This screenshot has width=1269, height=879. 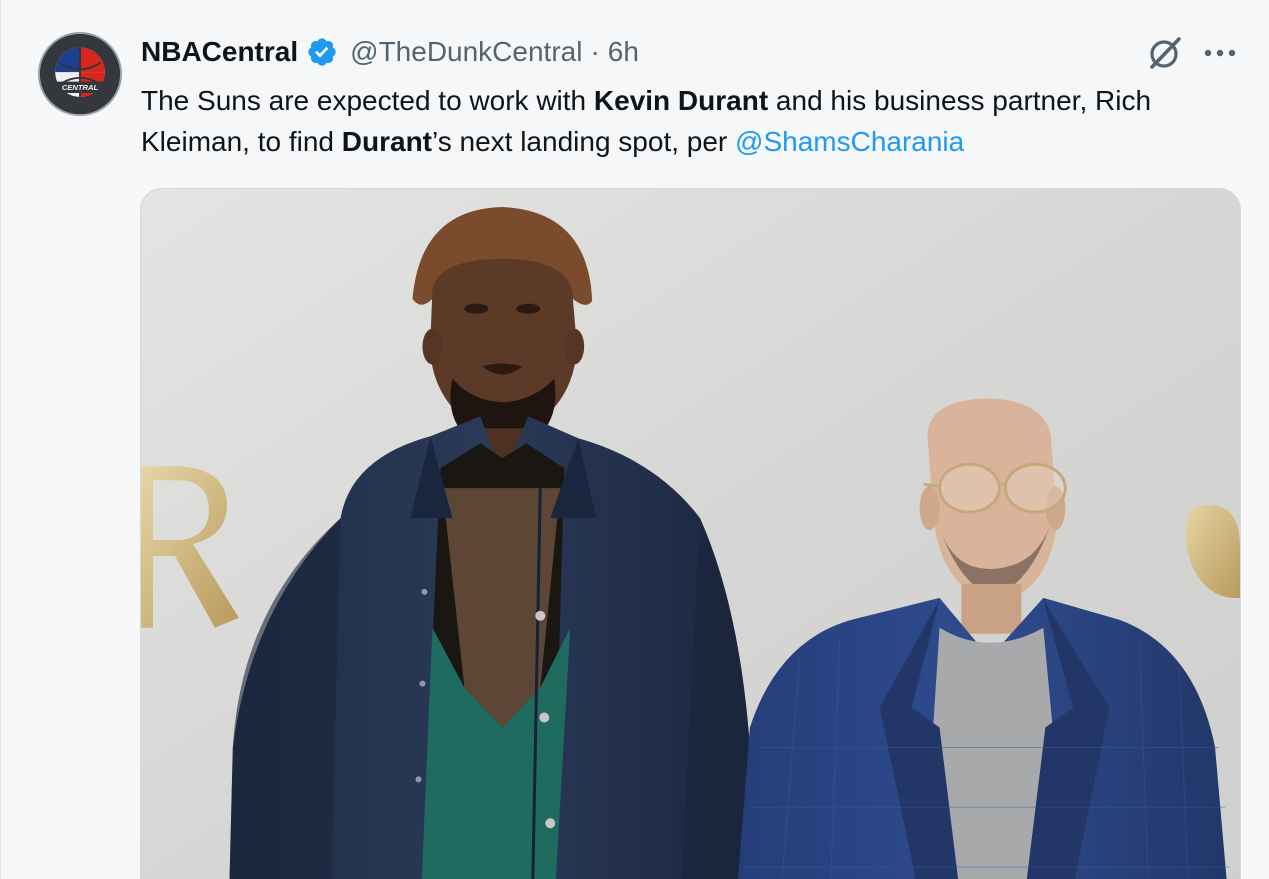 I want to click on nba-central-logo-icon: CENTRAL, so click(x=80, y=74).